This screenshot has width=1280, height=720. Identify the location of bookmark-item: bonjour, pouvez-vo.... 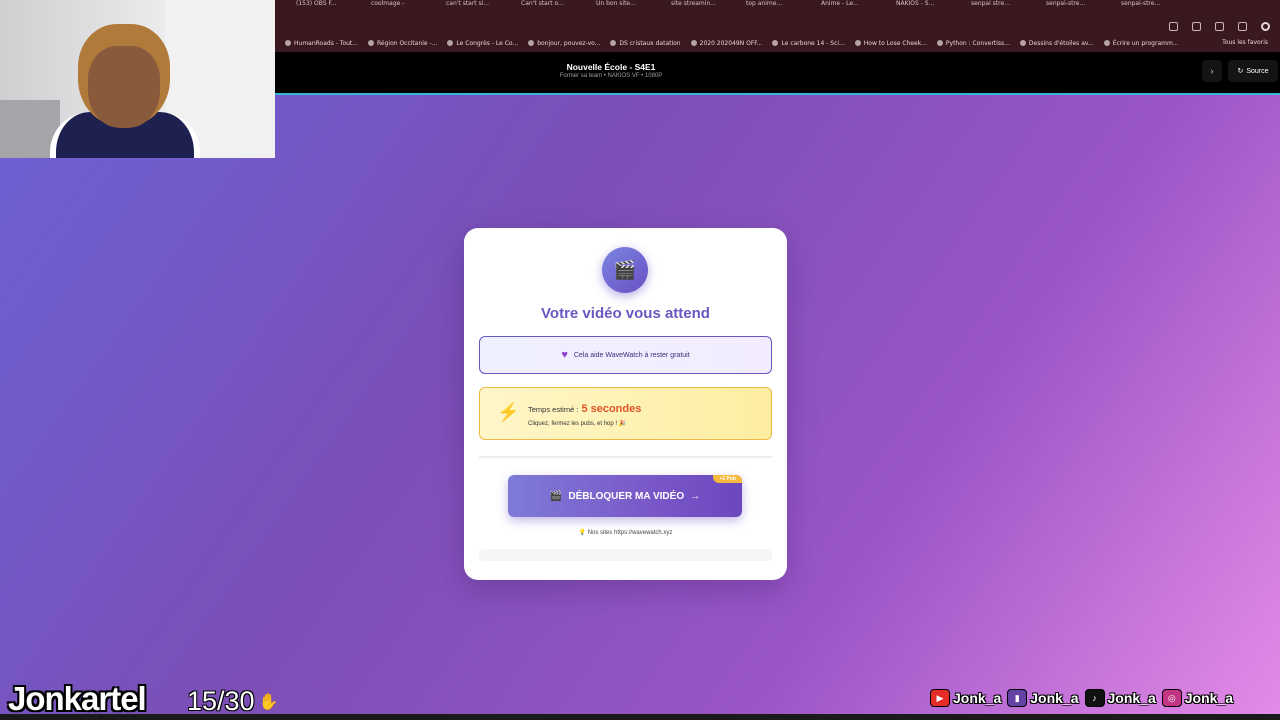
(564, 43).